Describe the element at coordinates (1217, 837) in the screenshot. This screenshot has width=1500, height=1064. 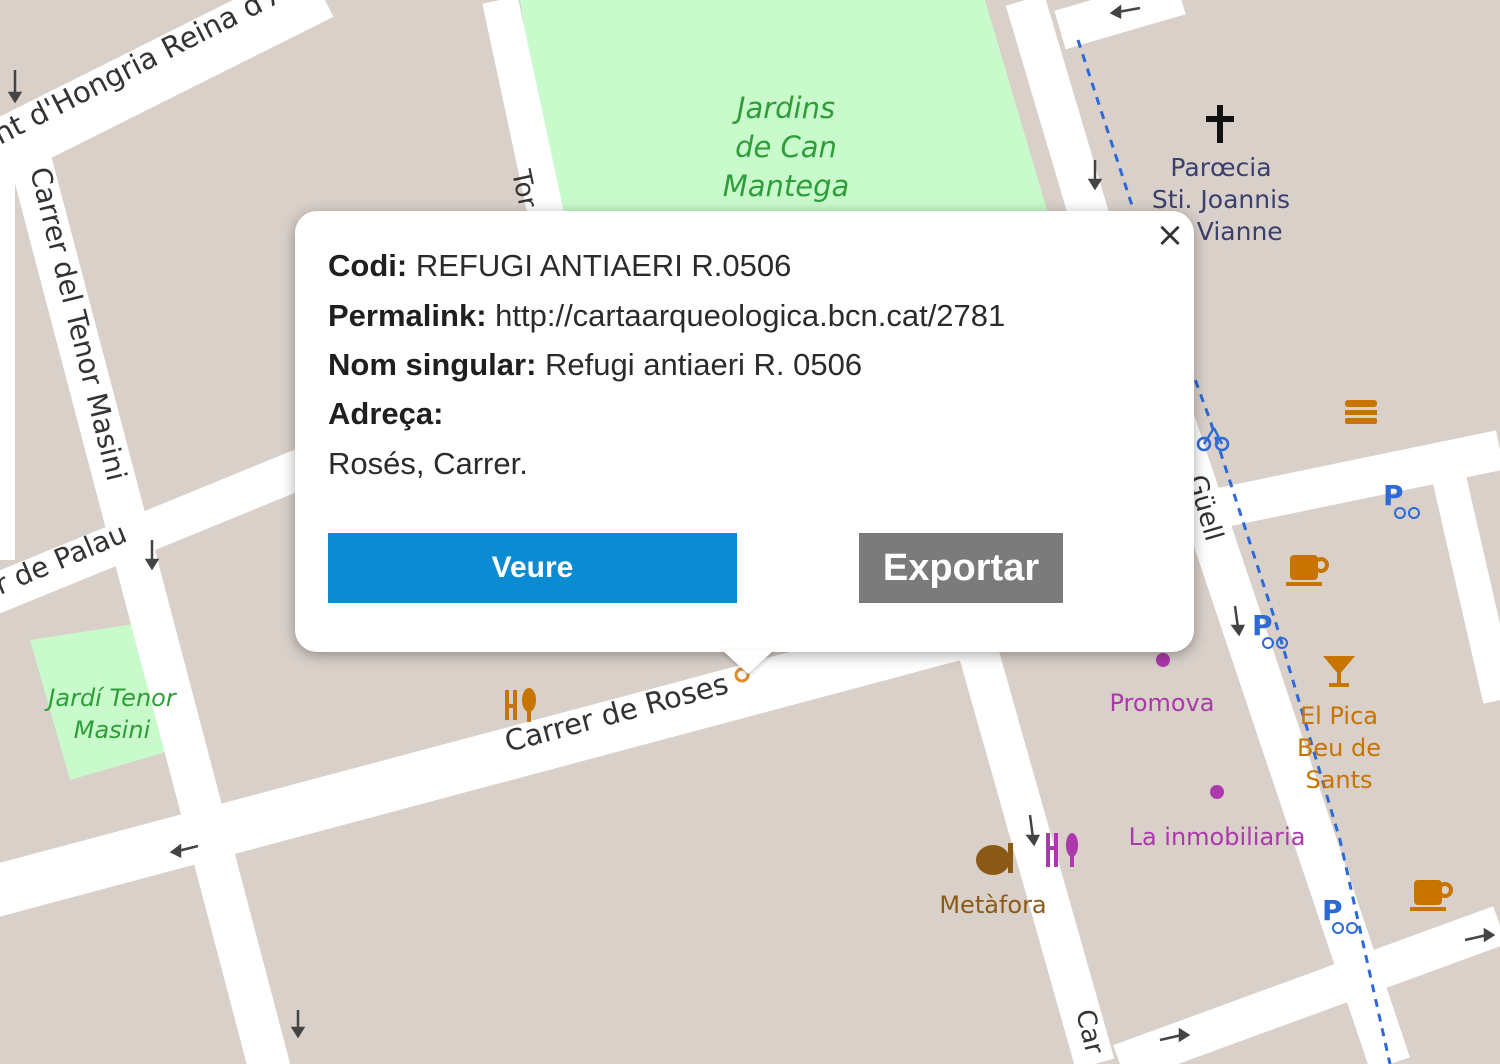
I see `poi-label-inmobiliaria: La inmobiliaria` at that location.